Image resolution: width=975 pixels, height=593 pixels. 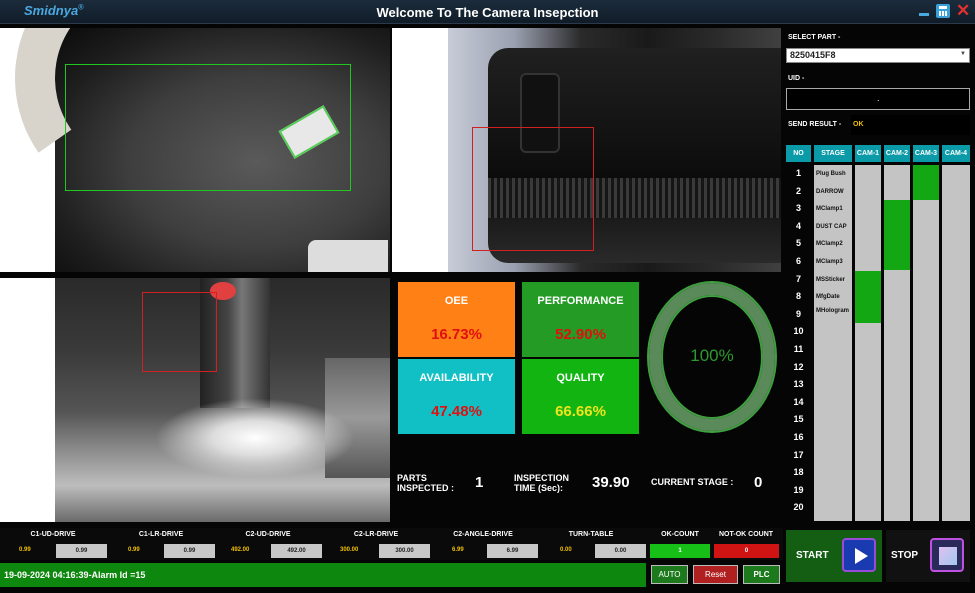 What do you see at coordinates (832, 310) in the screenshot?
I see `stage-cell: MHologram` at bounding box center [832, 310].